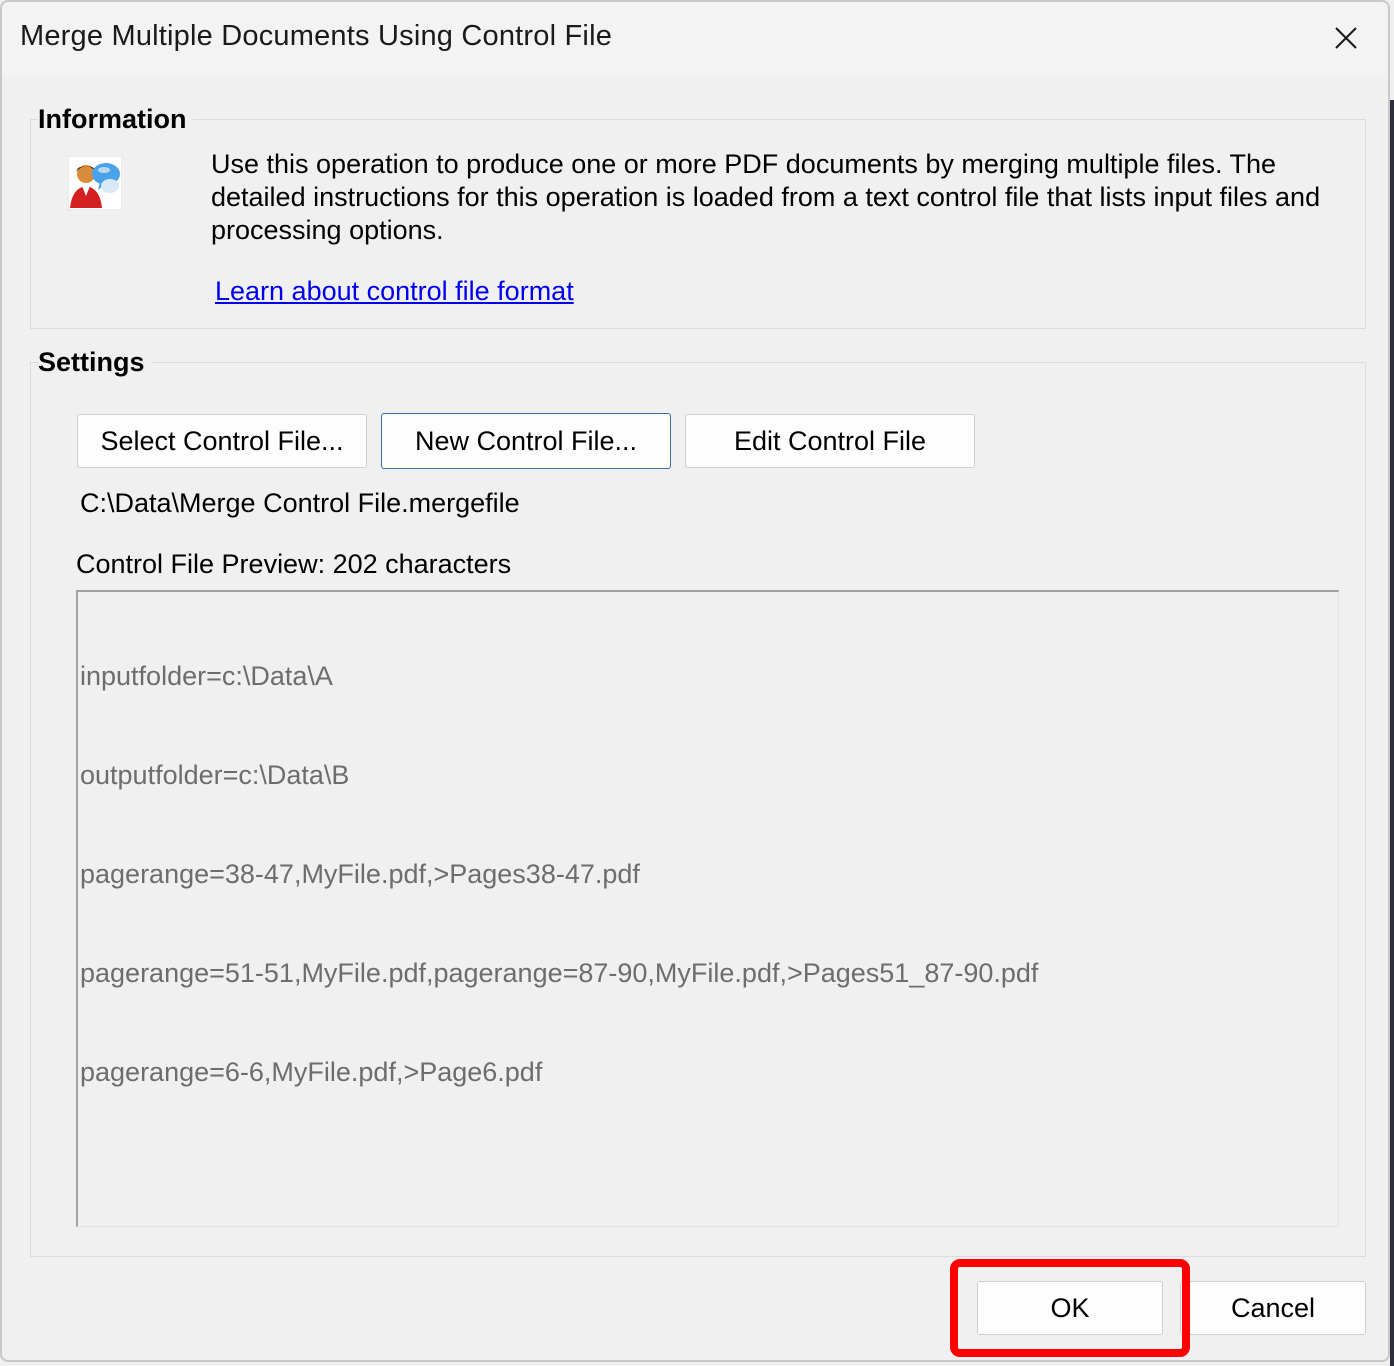 This screenshot has height=1366, width=1394. I want to click on ok-button: OK, so click(1070, 1308).